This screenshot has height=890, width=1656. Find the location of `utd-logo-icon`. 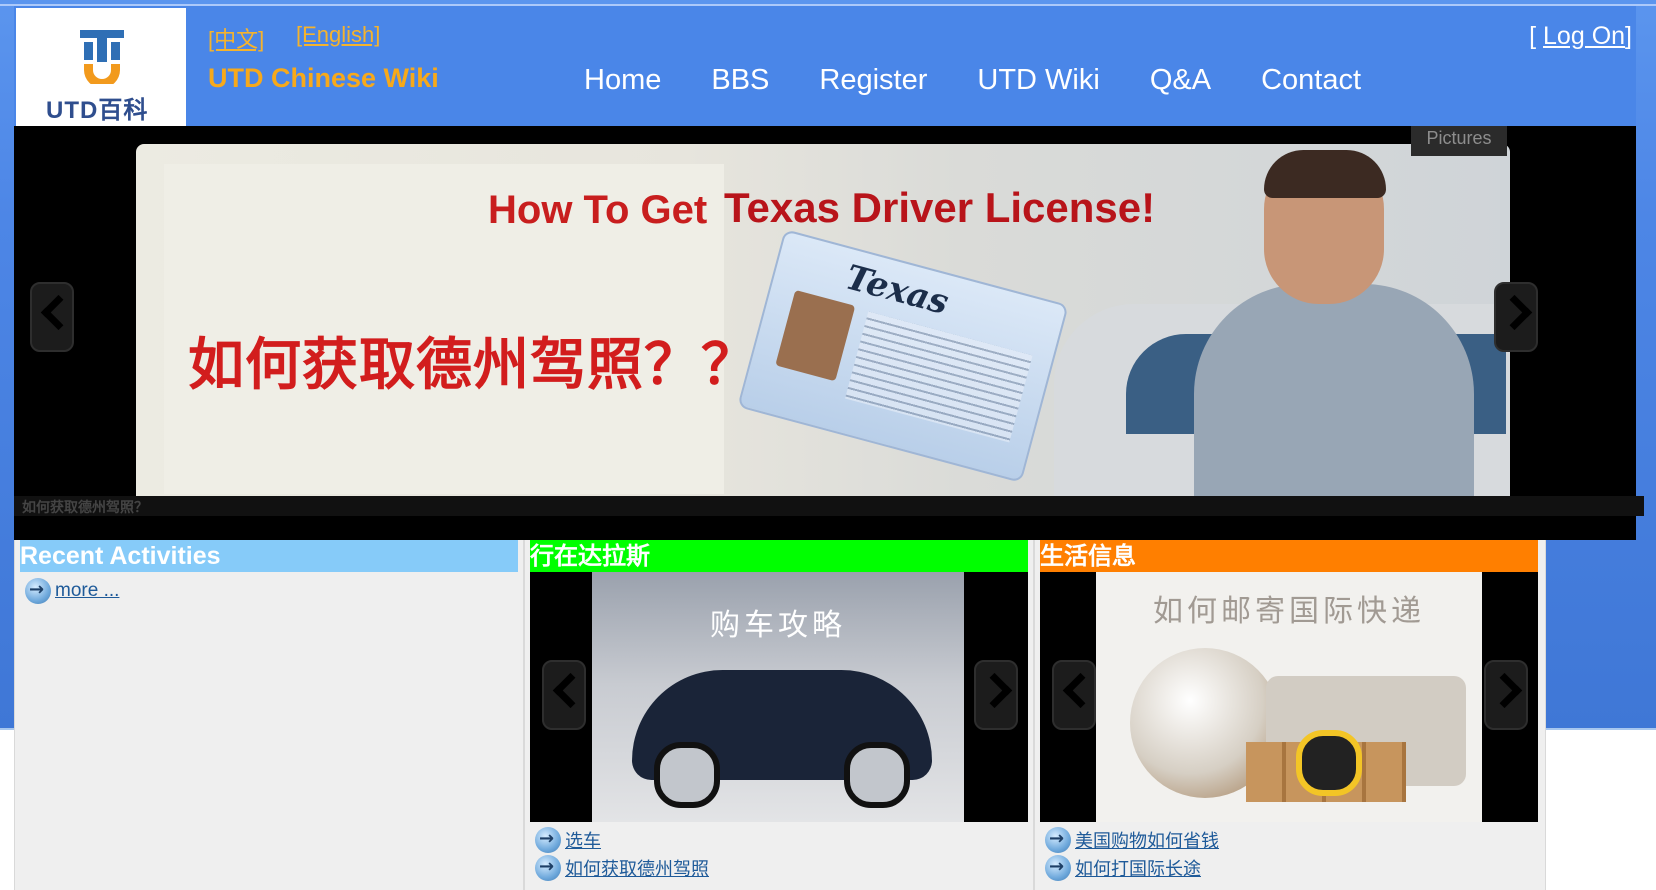

utd-logo-icon is located at coordinates (102, 57).